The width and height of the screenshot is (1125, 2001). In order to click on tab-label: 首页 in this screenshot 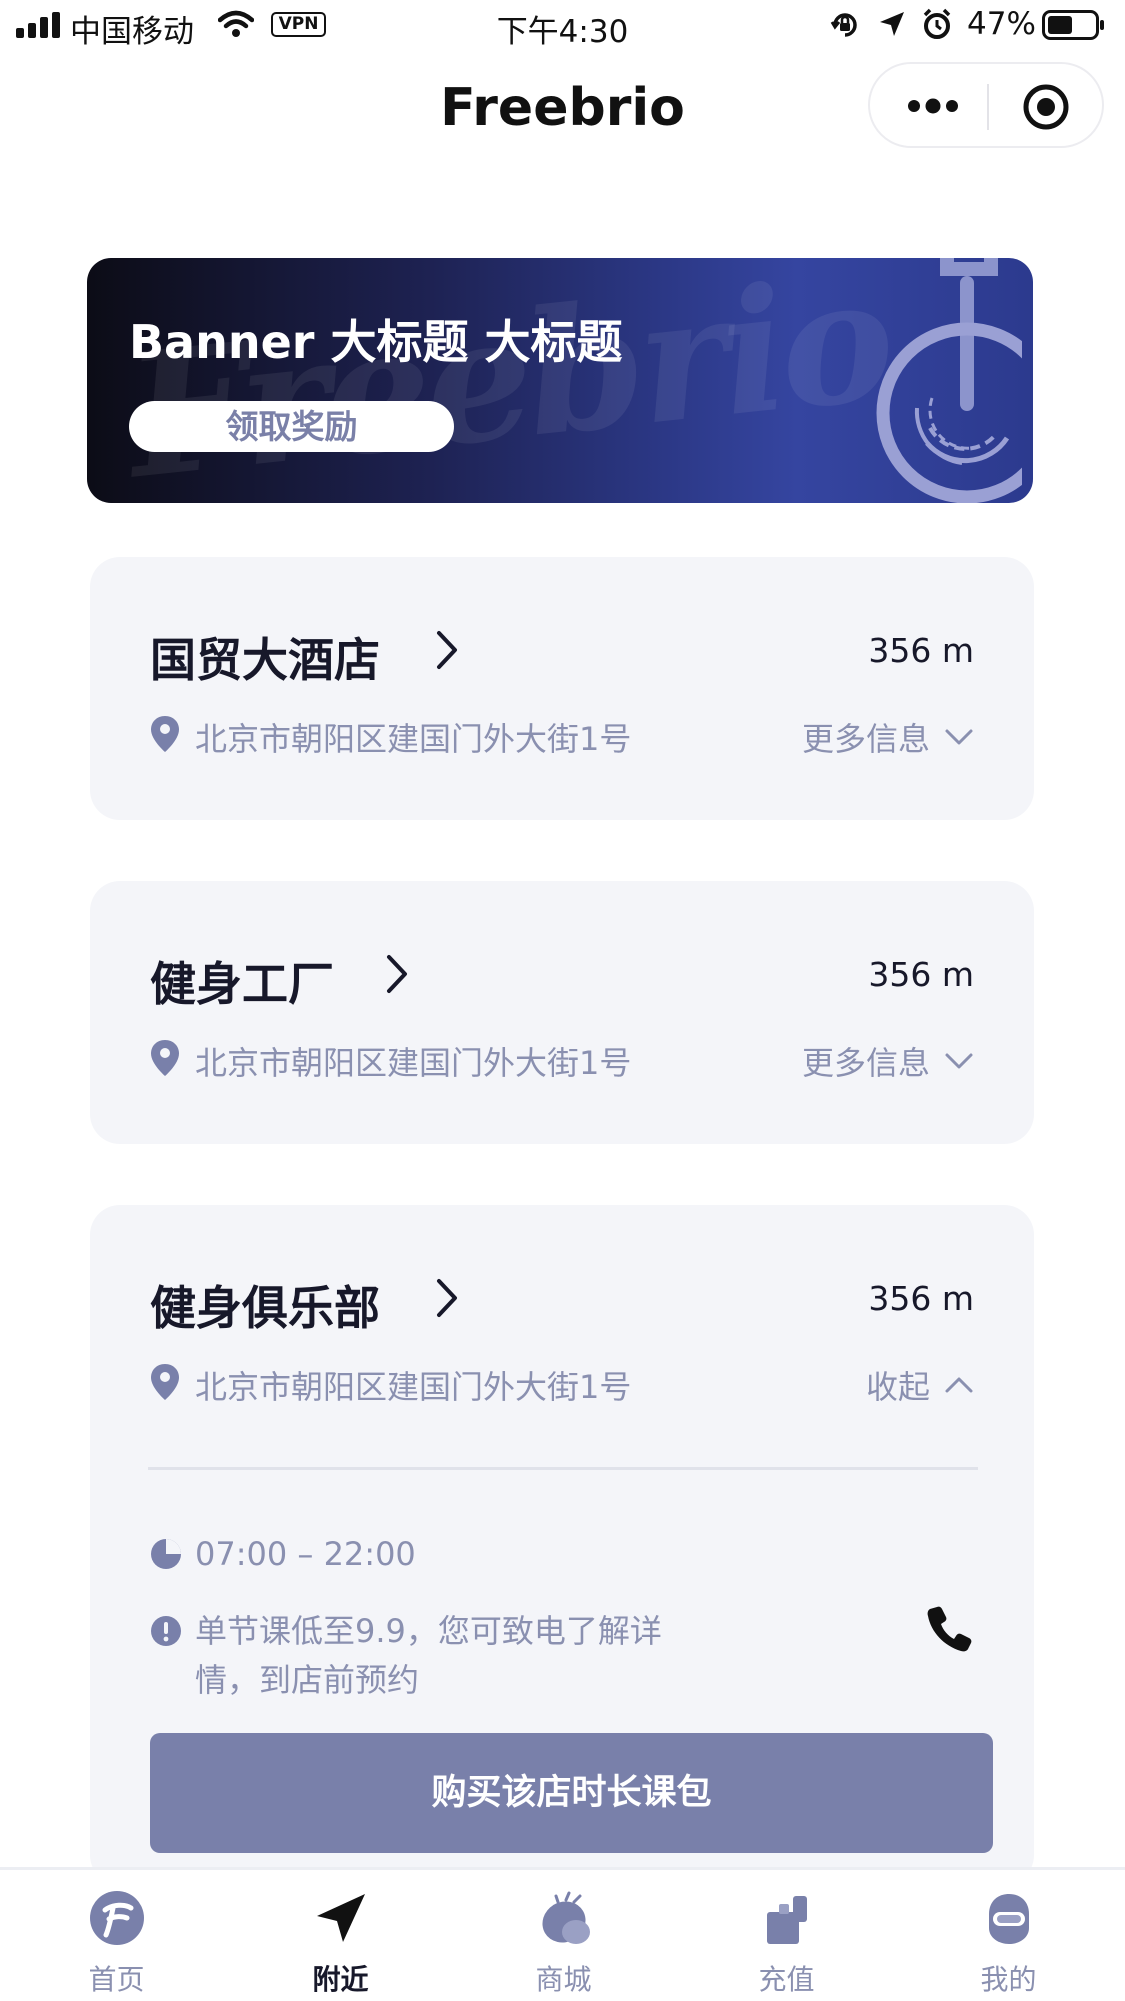, I will do `click(116, 1979)`.